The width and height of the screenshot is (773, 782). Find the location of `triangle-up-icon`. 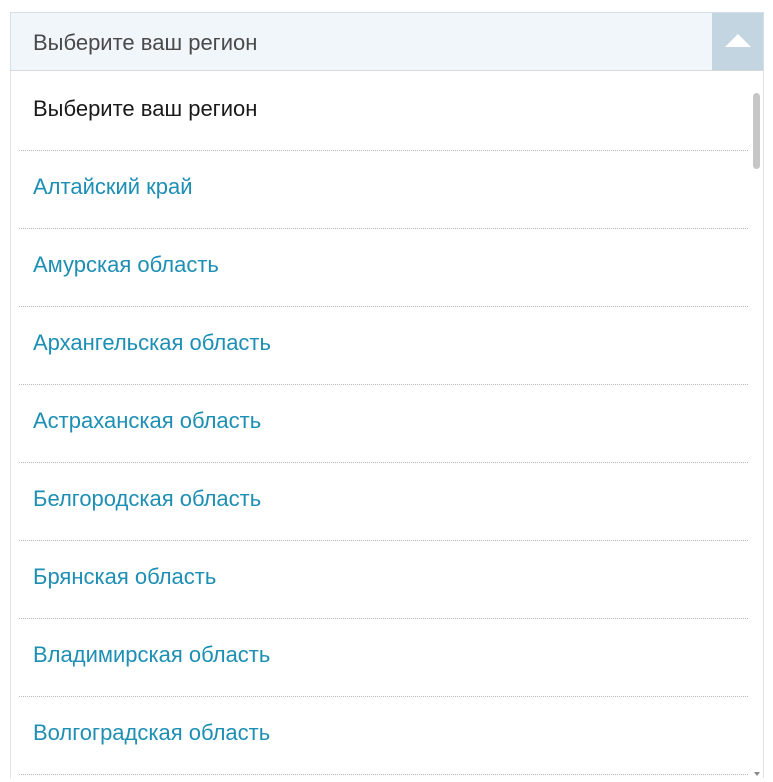

triangle-up-icon is located at coordinates (738, 40).